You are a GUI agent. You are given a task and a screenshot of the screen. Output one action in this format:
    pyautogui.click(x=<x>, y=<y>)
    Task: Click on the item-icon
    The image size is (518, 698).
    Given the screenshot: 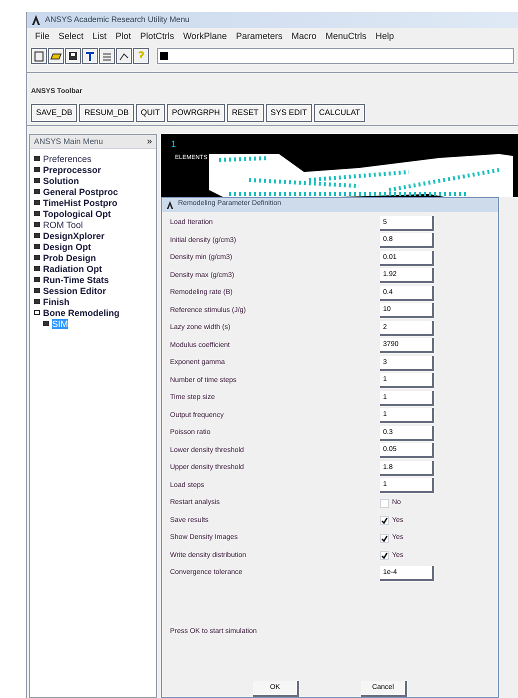 What is the action you would take?
    pyautogui.click(x=46, y=323)
    